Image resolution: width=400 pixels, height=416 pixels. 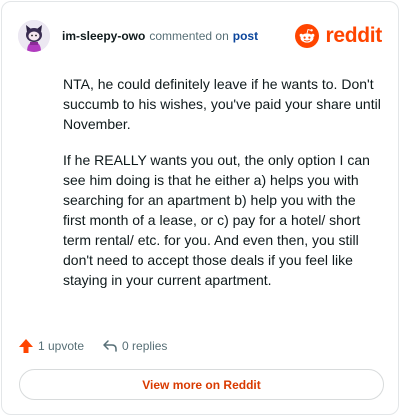 What do you see at coordinates (307, 36) in the screenshot?
I see `reddit-logo-icon` at bounding box center [307, 36].